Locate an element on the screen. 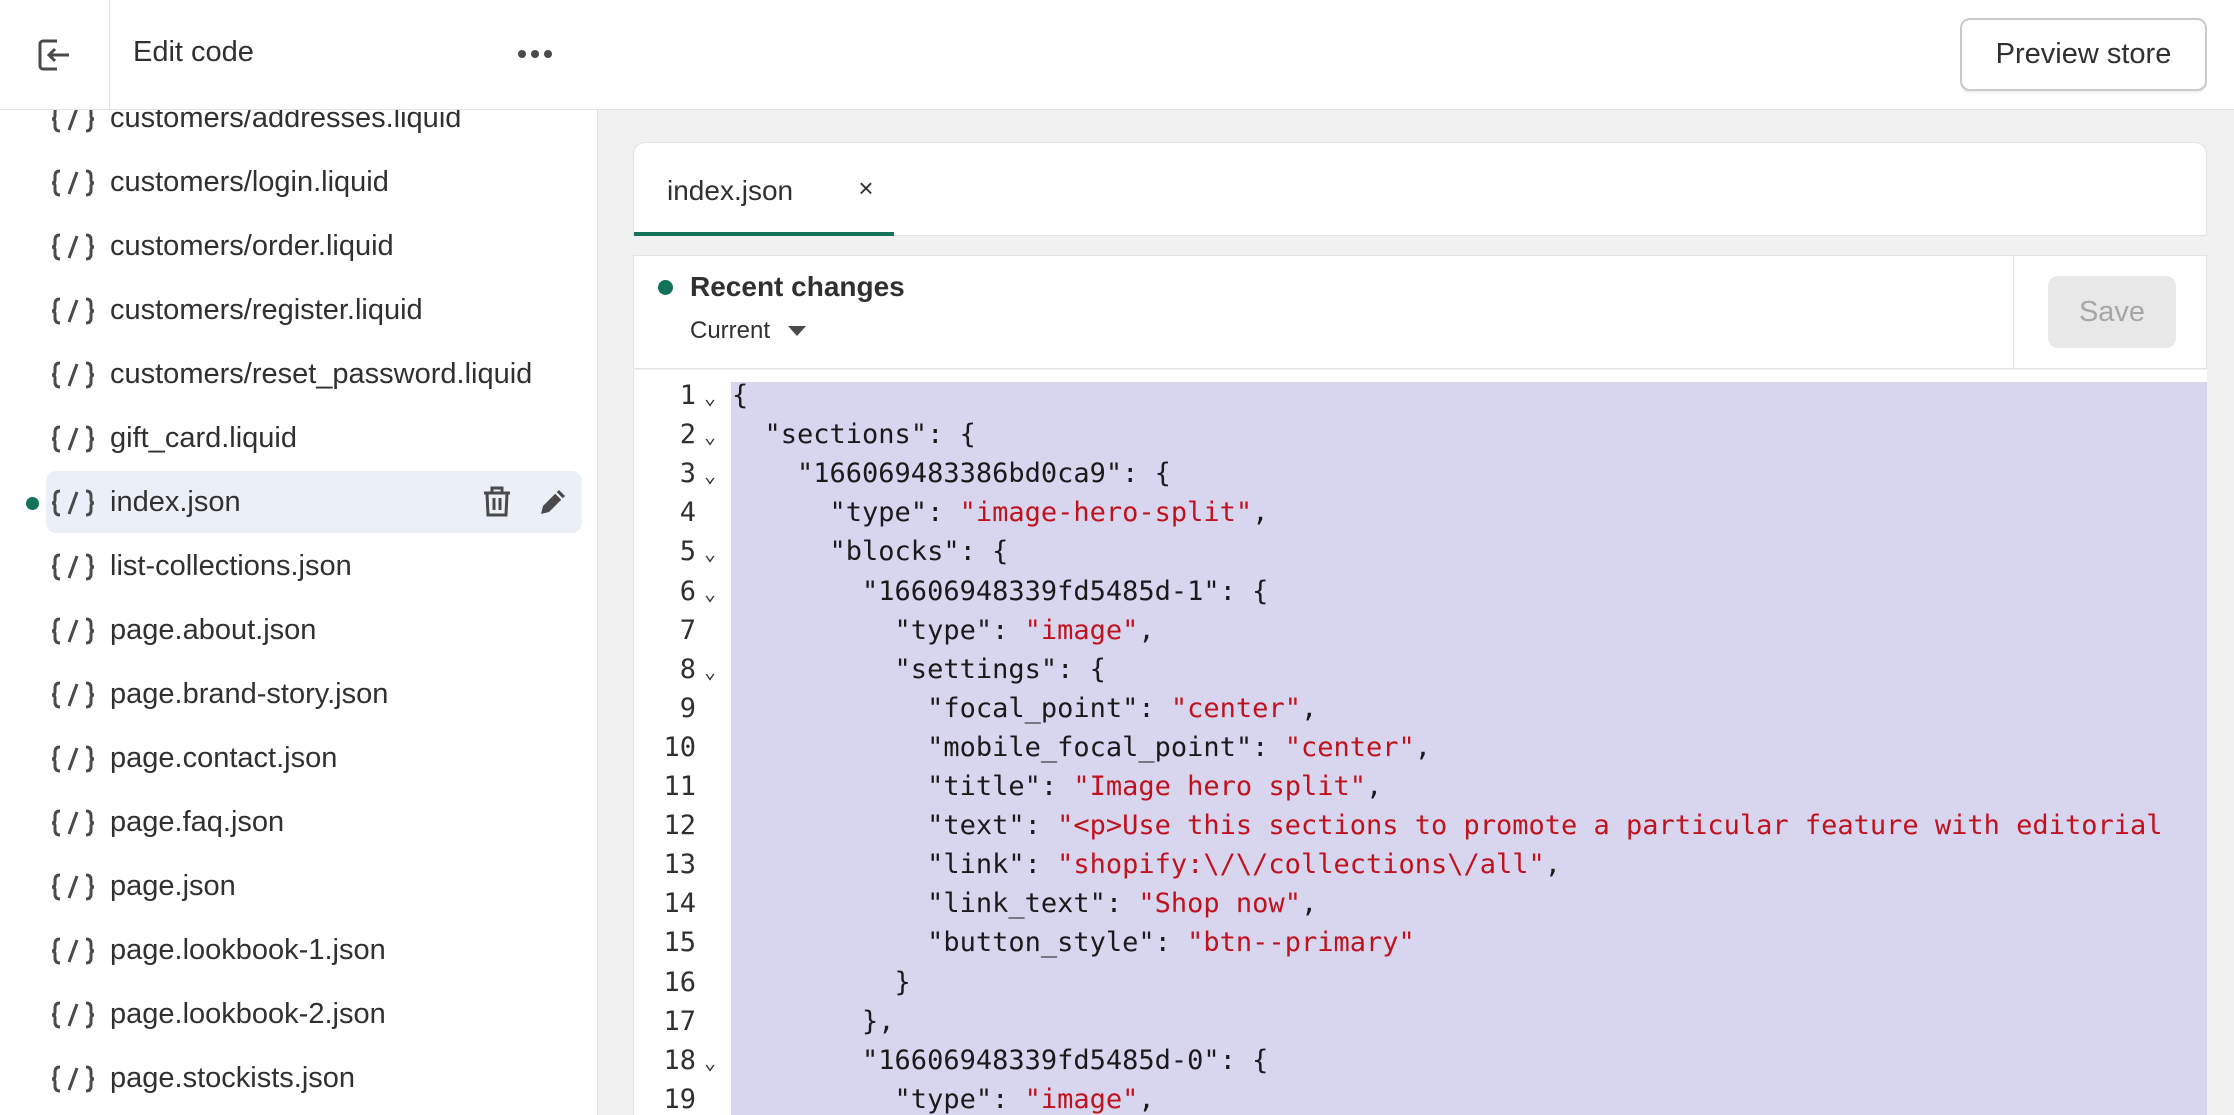 This screenshot has width=2234, height=1115. file-item: page.faq.json is located at coordinates (298, 822).